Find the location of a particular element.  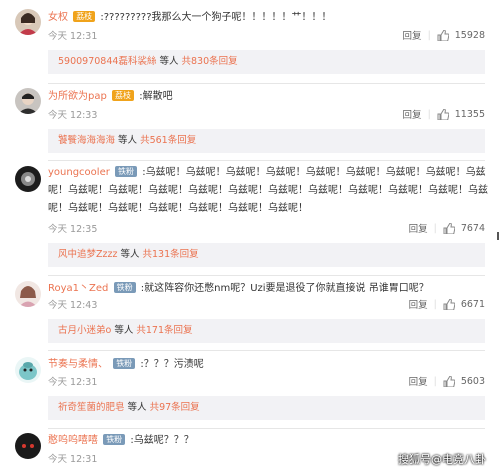

comment-actions: 回复 | 11355 is located at coordinates (444, 114).